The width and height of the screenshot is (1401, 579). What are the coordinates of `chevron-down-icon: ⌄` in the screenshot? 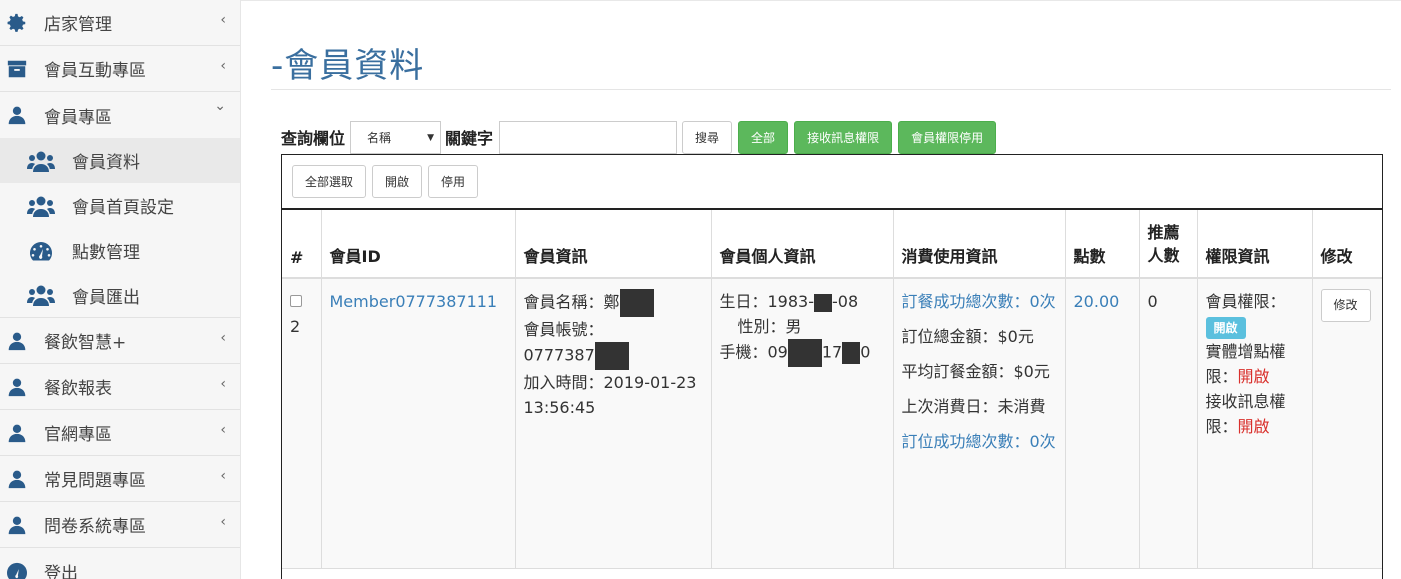 It's located at (220, 106).